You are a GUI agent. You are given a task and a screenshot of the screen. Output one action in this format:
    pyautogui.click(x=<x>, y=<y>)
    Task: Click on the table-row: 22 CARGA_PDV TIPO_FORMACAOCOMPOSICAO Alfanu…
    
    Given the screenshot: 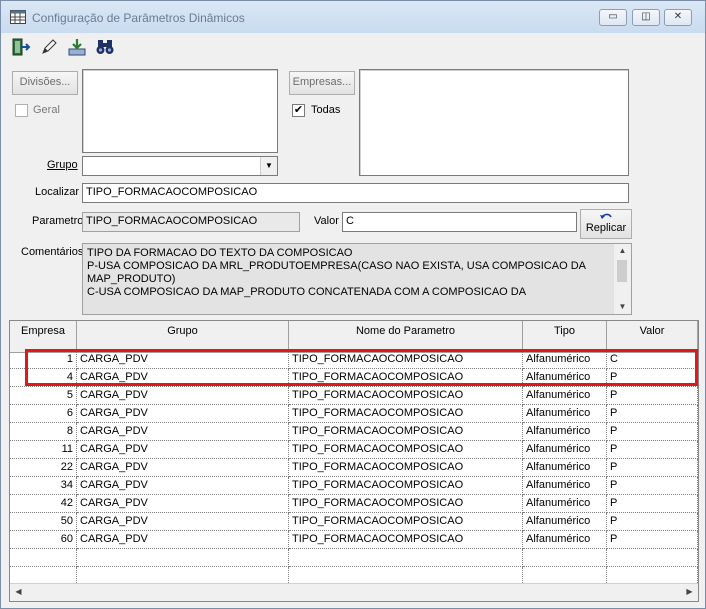 What is the action you would take?
    pyautogui.click(x=354, y=468)
    